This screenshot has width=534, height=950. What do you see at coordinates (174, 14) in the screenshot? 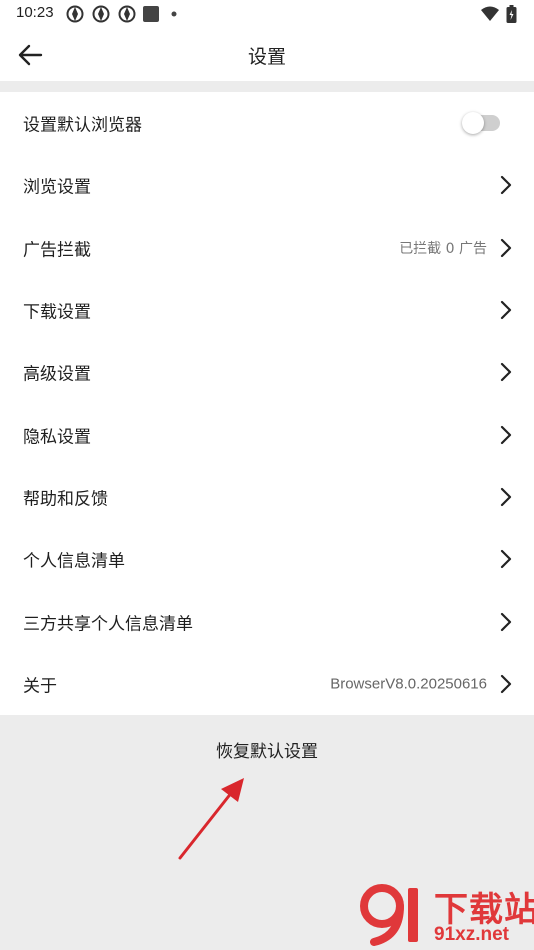
I see `more-dot-icon` at bounding box center [174, 14].